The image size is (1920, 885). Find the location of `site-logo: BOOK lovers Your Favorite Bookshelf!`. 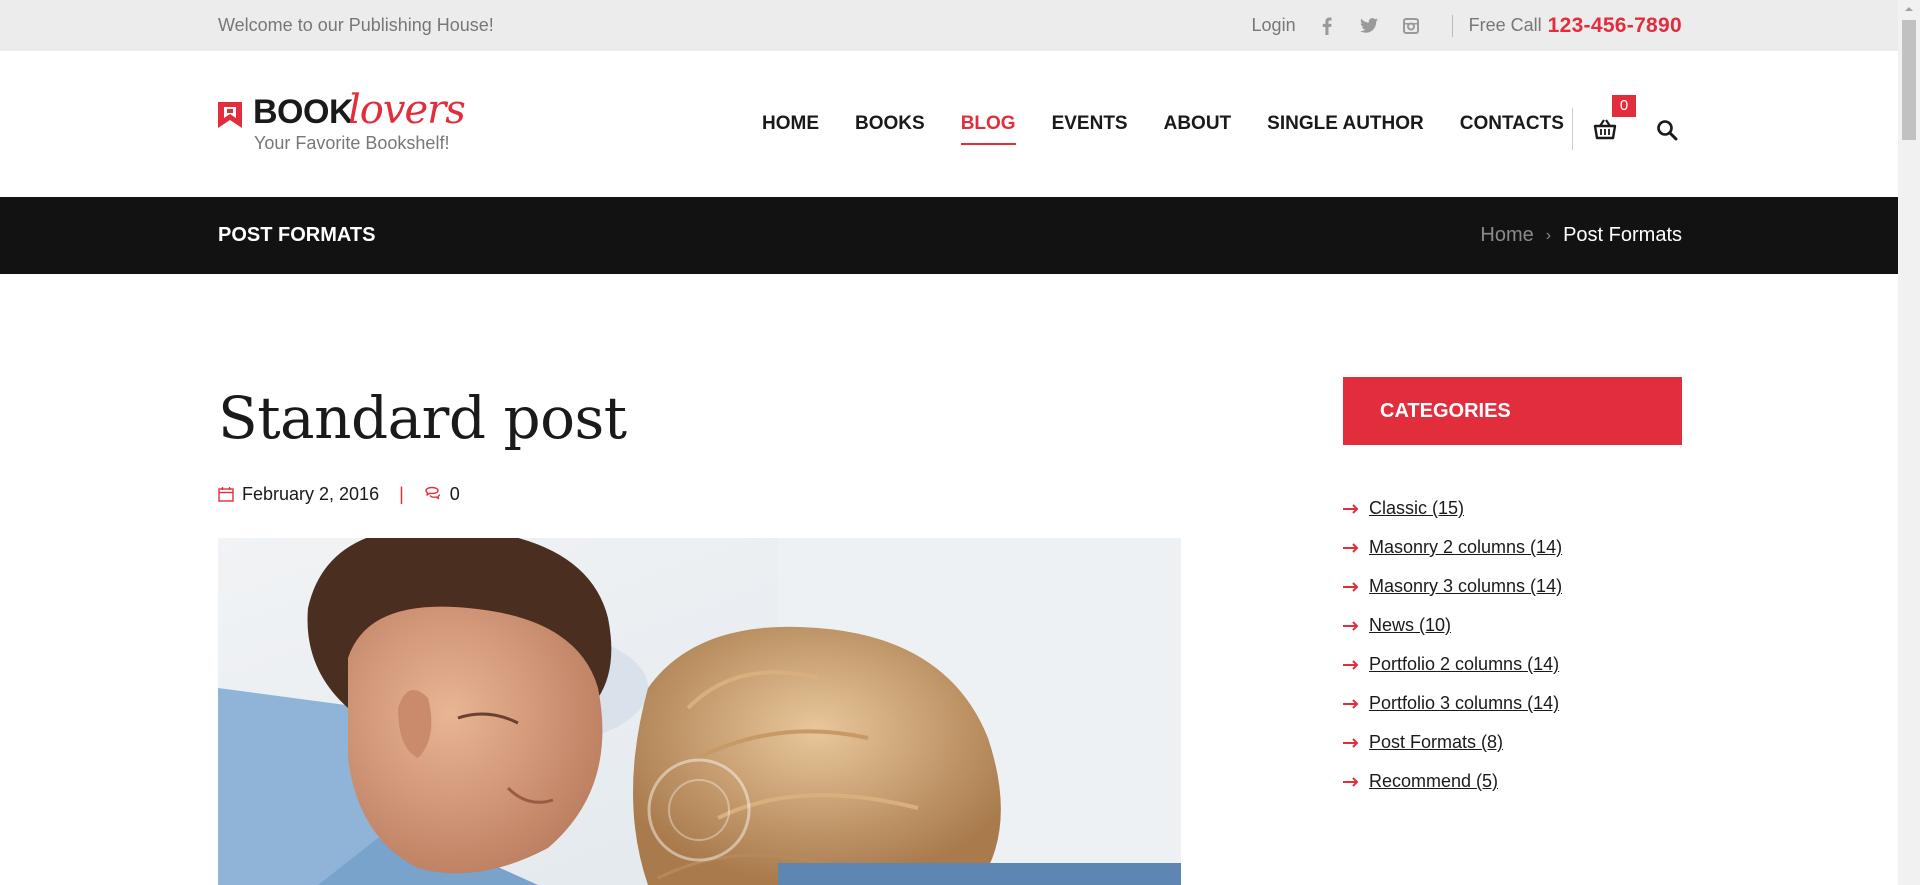

site-logo: BOOK lovers Your Favorite Bookshelf! is located at coordinates (348, 123).